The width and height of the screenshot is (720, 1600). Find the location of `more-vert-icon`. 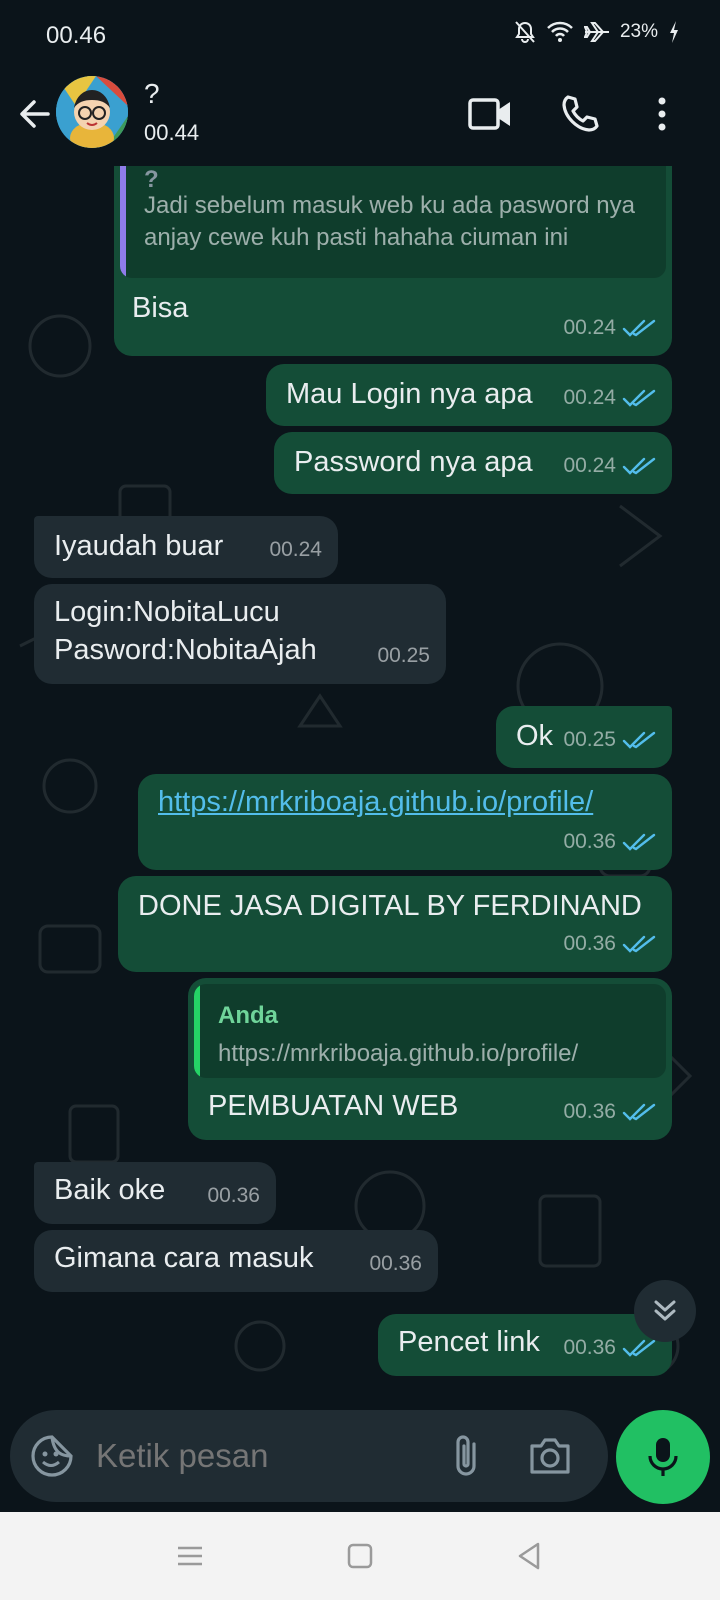

more-vert-icon is located at coordinates (662, 114).